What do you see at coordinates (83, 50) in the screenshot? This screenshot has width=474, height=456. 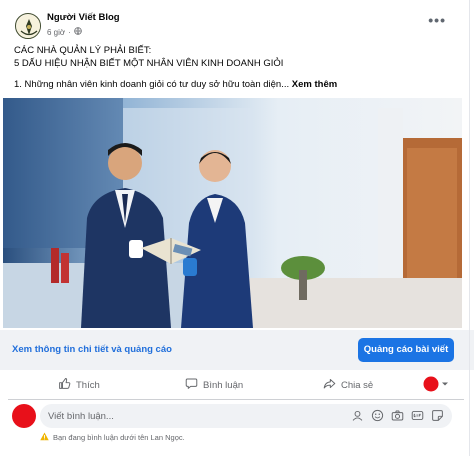 I see `post-line-1: CÁC NHÀ QUẢN LÝ PHẢI BIẾT:` at bounding box center [83, 50].